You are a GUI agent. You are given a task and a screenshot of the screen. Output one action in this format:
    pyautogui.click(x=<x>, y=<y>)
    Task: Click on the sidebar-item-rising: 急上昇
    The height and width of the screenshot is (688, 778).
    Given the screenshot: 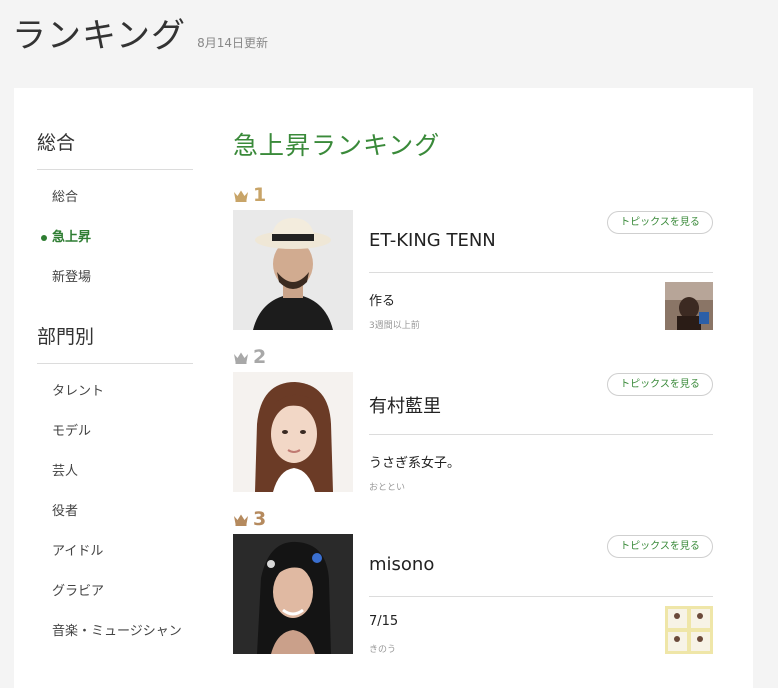 What is the action you would take?
    pyautogui.click(x=115, y=238)
    